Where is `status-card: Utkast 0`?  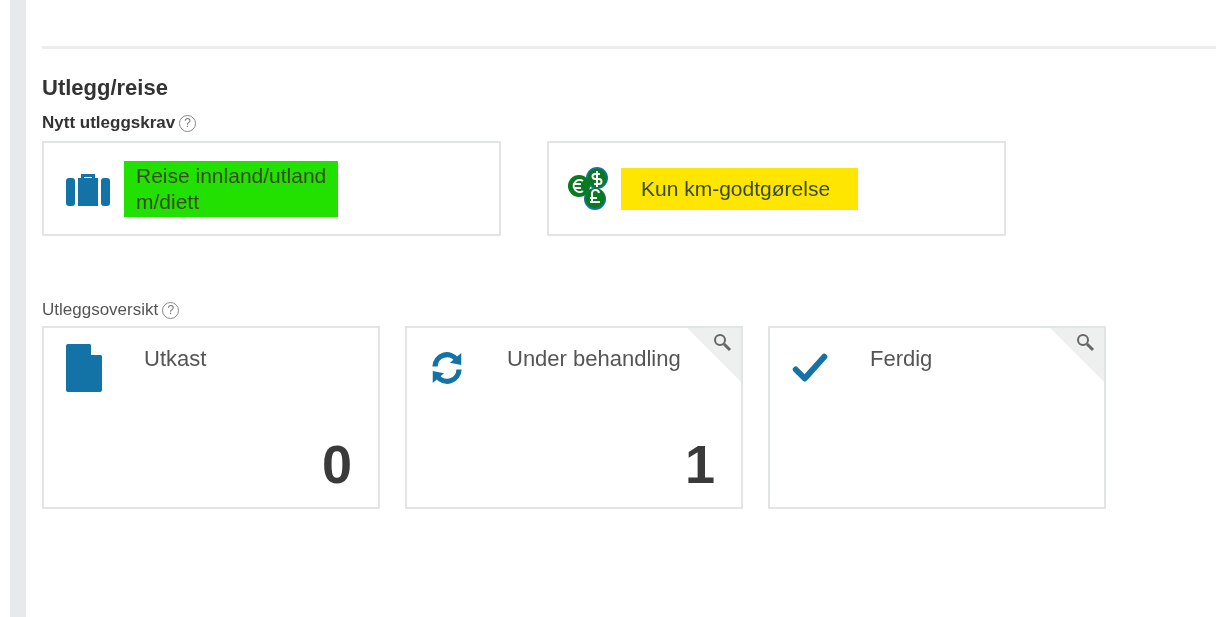 status-card: Utkast 0 is located at coordinates (211, 417).